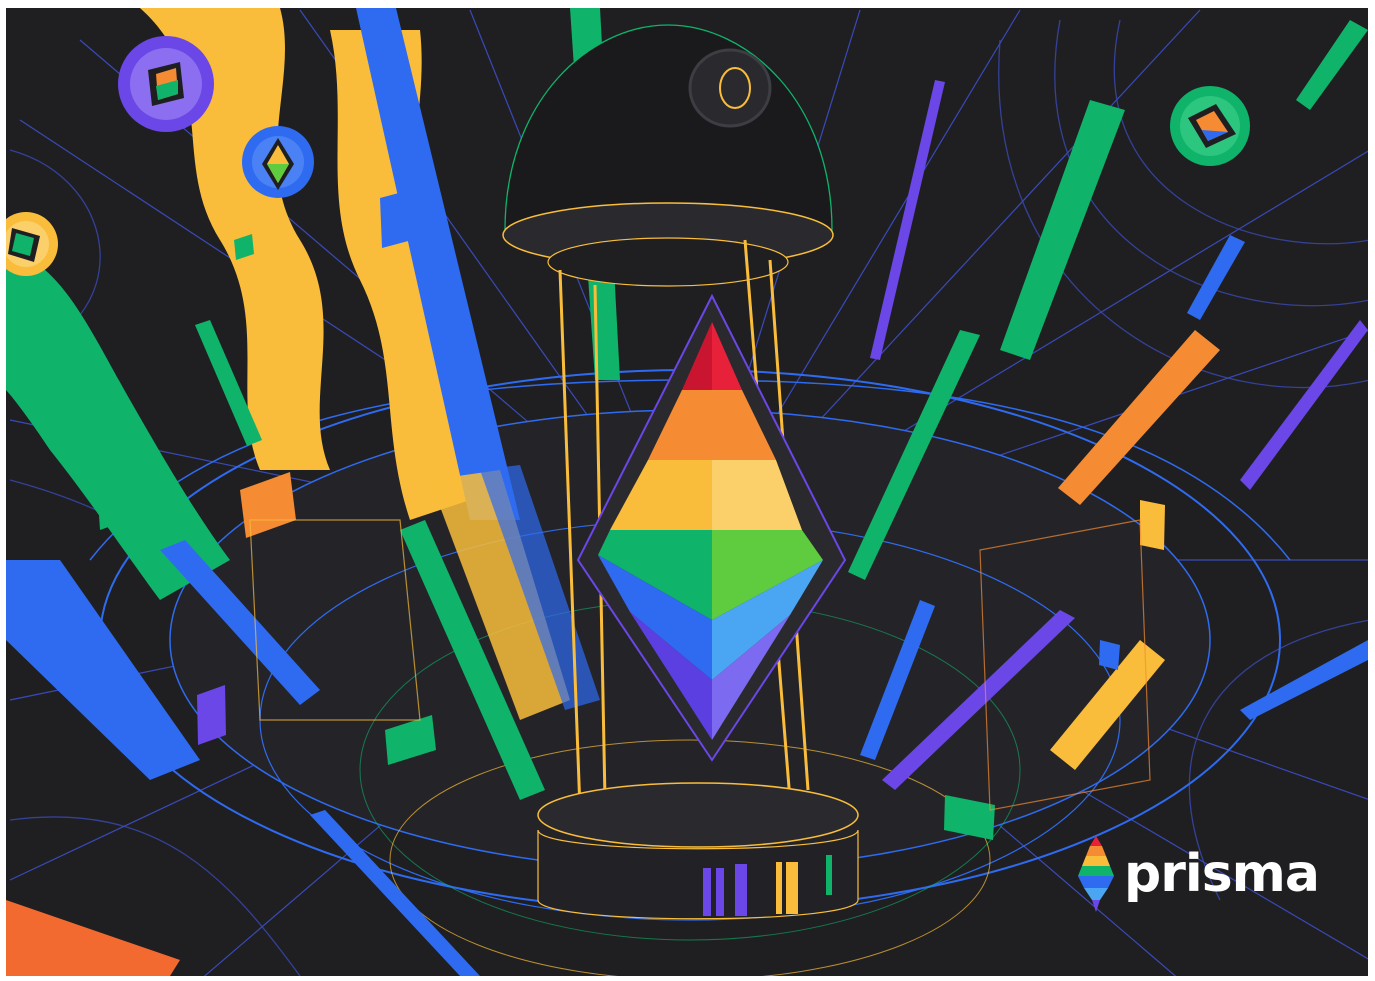 This screenshot has height=981, width=1375. Describe the element at coordinates (1222, 874) in the screenshot. I see `brand-name: prisma` at that location.